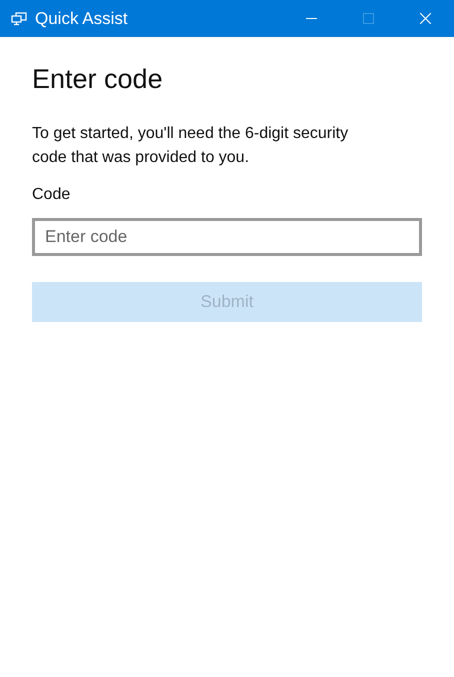 This screenshot has width=454, height=677. What do you see at coordinates (19, 19) in the screenshot?
I see `monitors-icon` at bounding box center [19, 19].